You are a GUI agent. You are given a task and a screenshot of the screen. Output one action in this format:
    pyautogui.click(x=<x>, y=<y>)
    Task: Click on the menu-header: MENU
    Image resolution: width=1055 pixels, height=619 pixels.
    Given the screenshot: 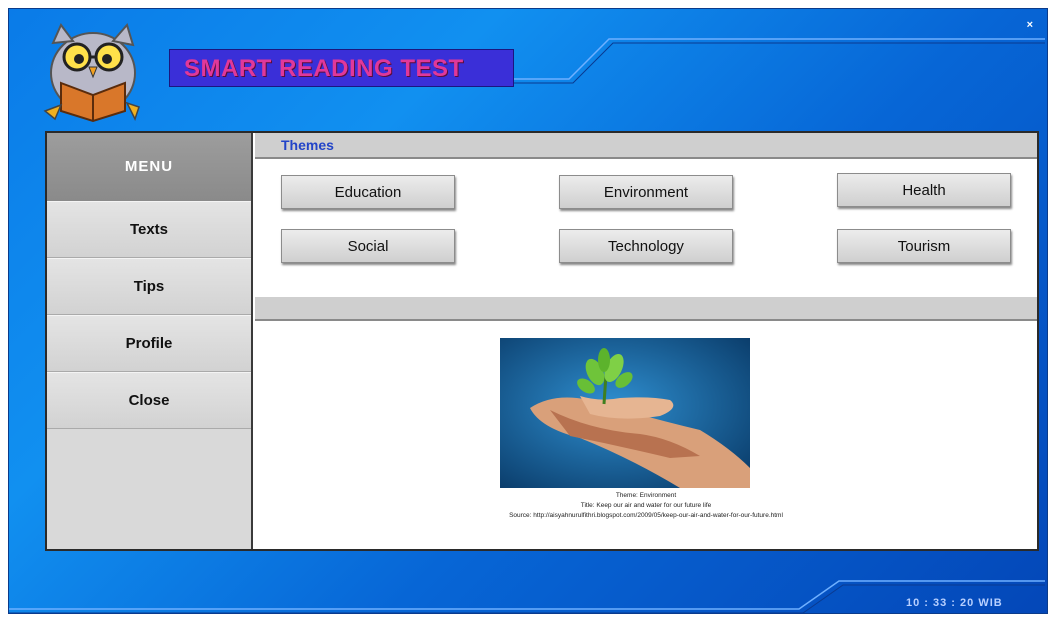 What is the action you would take?
    pyautogui.click(x=149, y=167)
    